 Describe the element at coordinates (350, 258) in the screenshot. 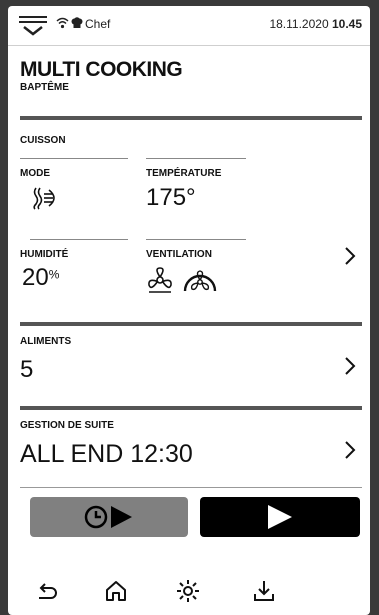

I see `cuisson-chevron-right-icon` at that location.